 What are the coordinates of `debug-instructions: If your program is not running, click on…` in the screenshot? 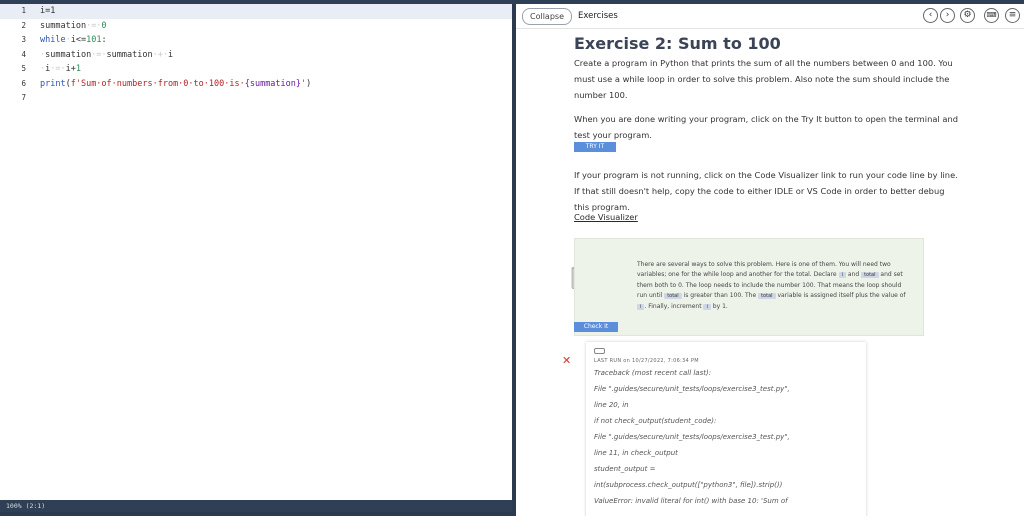 It's located at (766, 191).